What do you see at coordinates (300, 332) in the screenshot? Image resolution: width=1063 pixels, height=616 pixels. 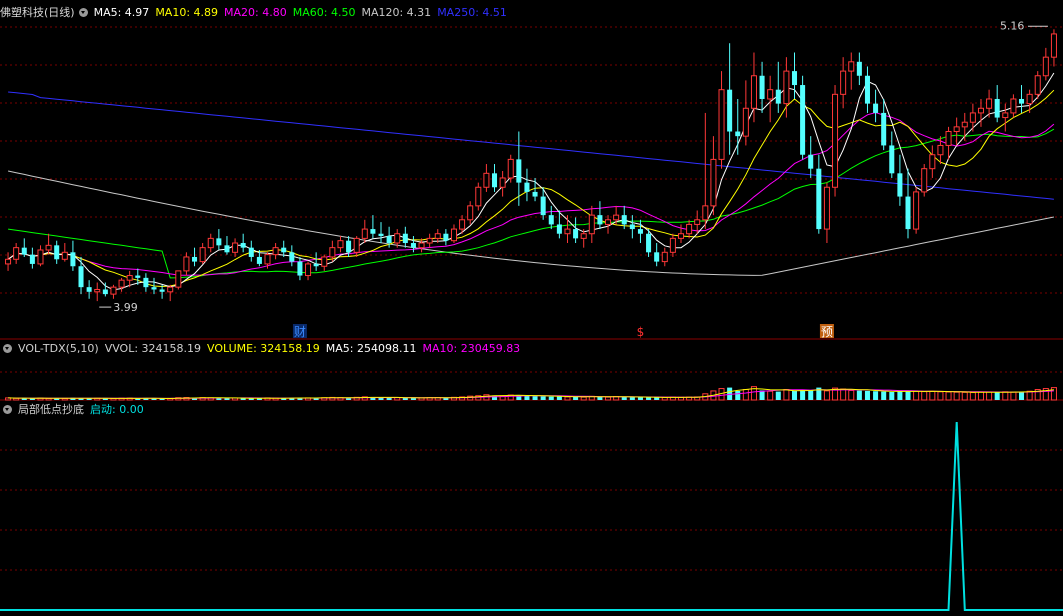 I see `event-marker: 财` at bounding box center [300, 332].